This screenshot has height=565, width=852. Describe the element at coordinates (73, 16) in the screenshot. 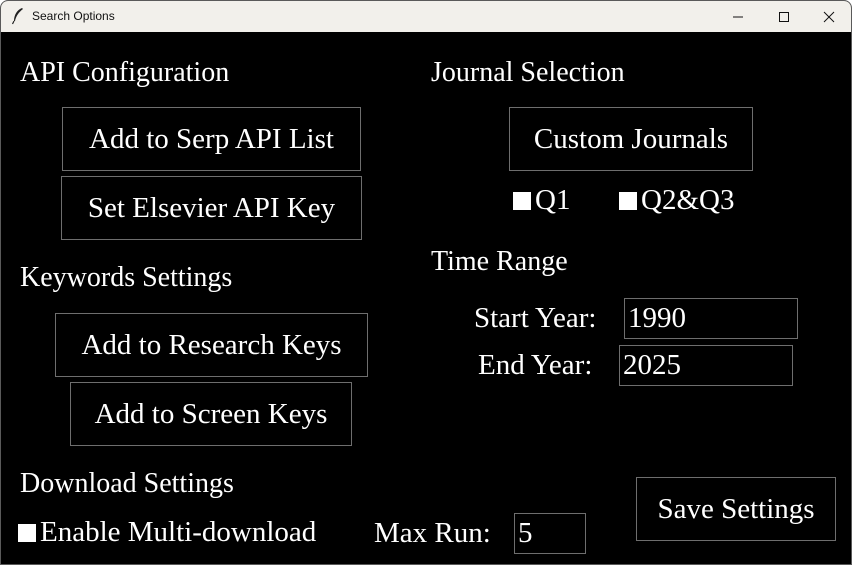

I see `window-title: Search Options` at that location.